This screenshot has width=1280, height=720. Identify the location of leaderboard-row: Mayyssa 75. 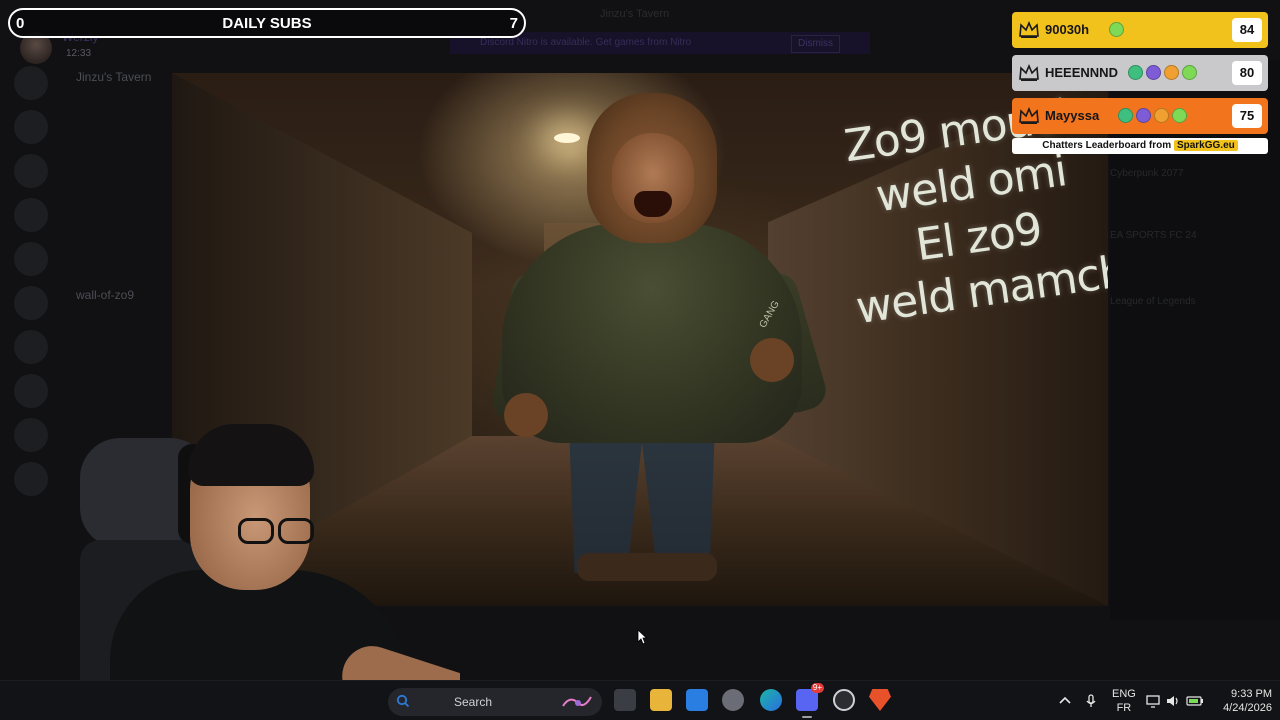
(1140, 116).